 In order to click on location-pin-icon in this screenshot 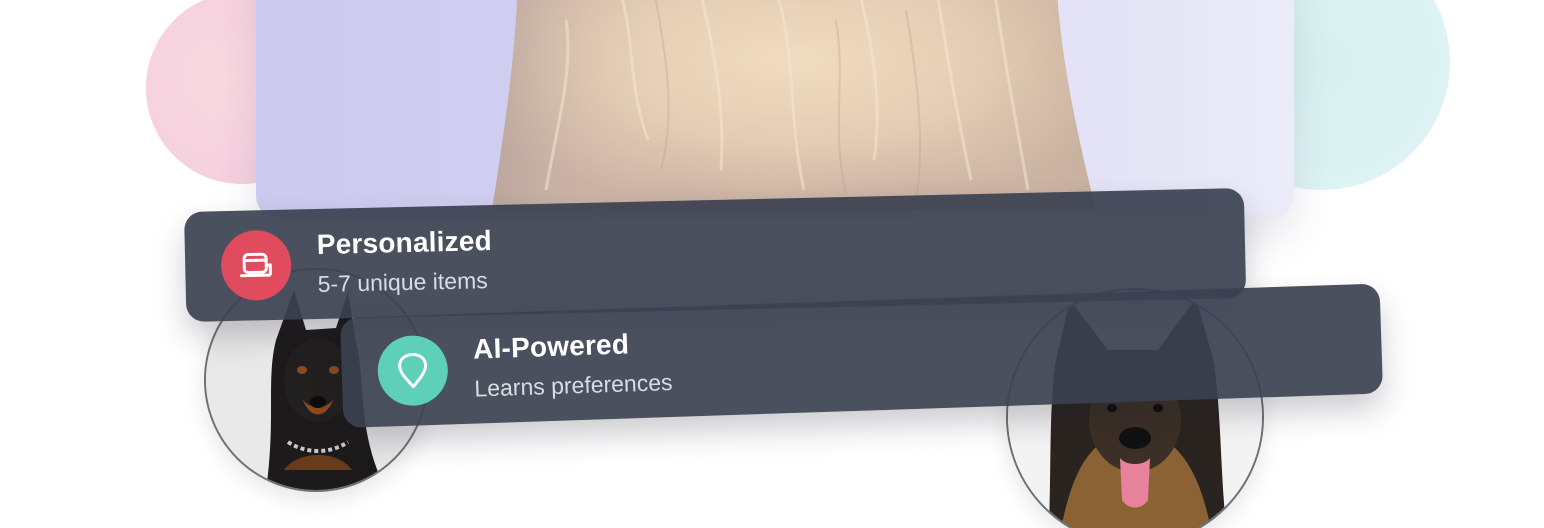, I will do `click(413, 371)`.